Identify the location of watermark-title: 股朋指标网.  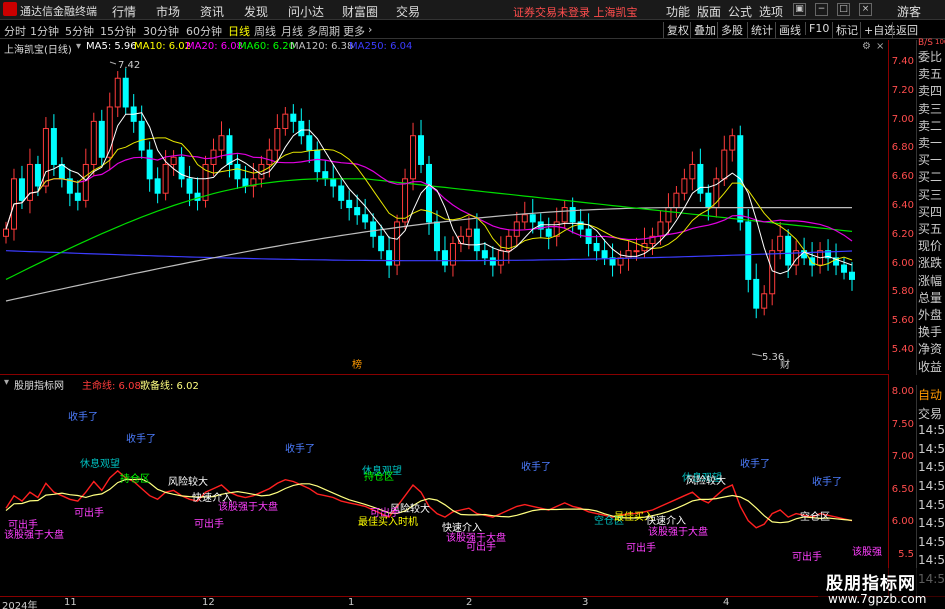
(871, 584).